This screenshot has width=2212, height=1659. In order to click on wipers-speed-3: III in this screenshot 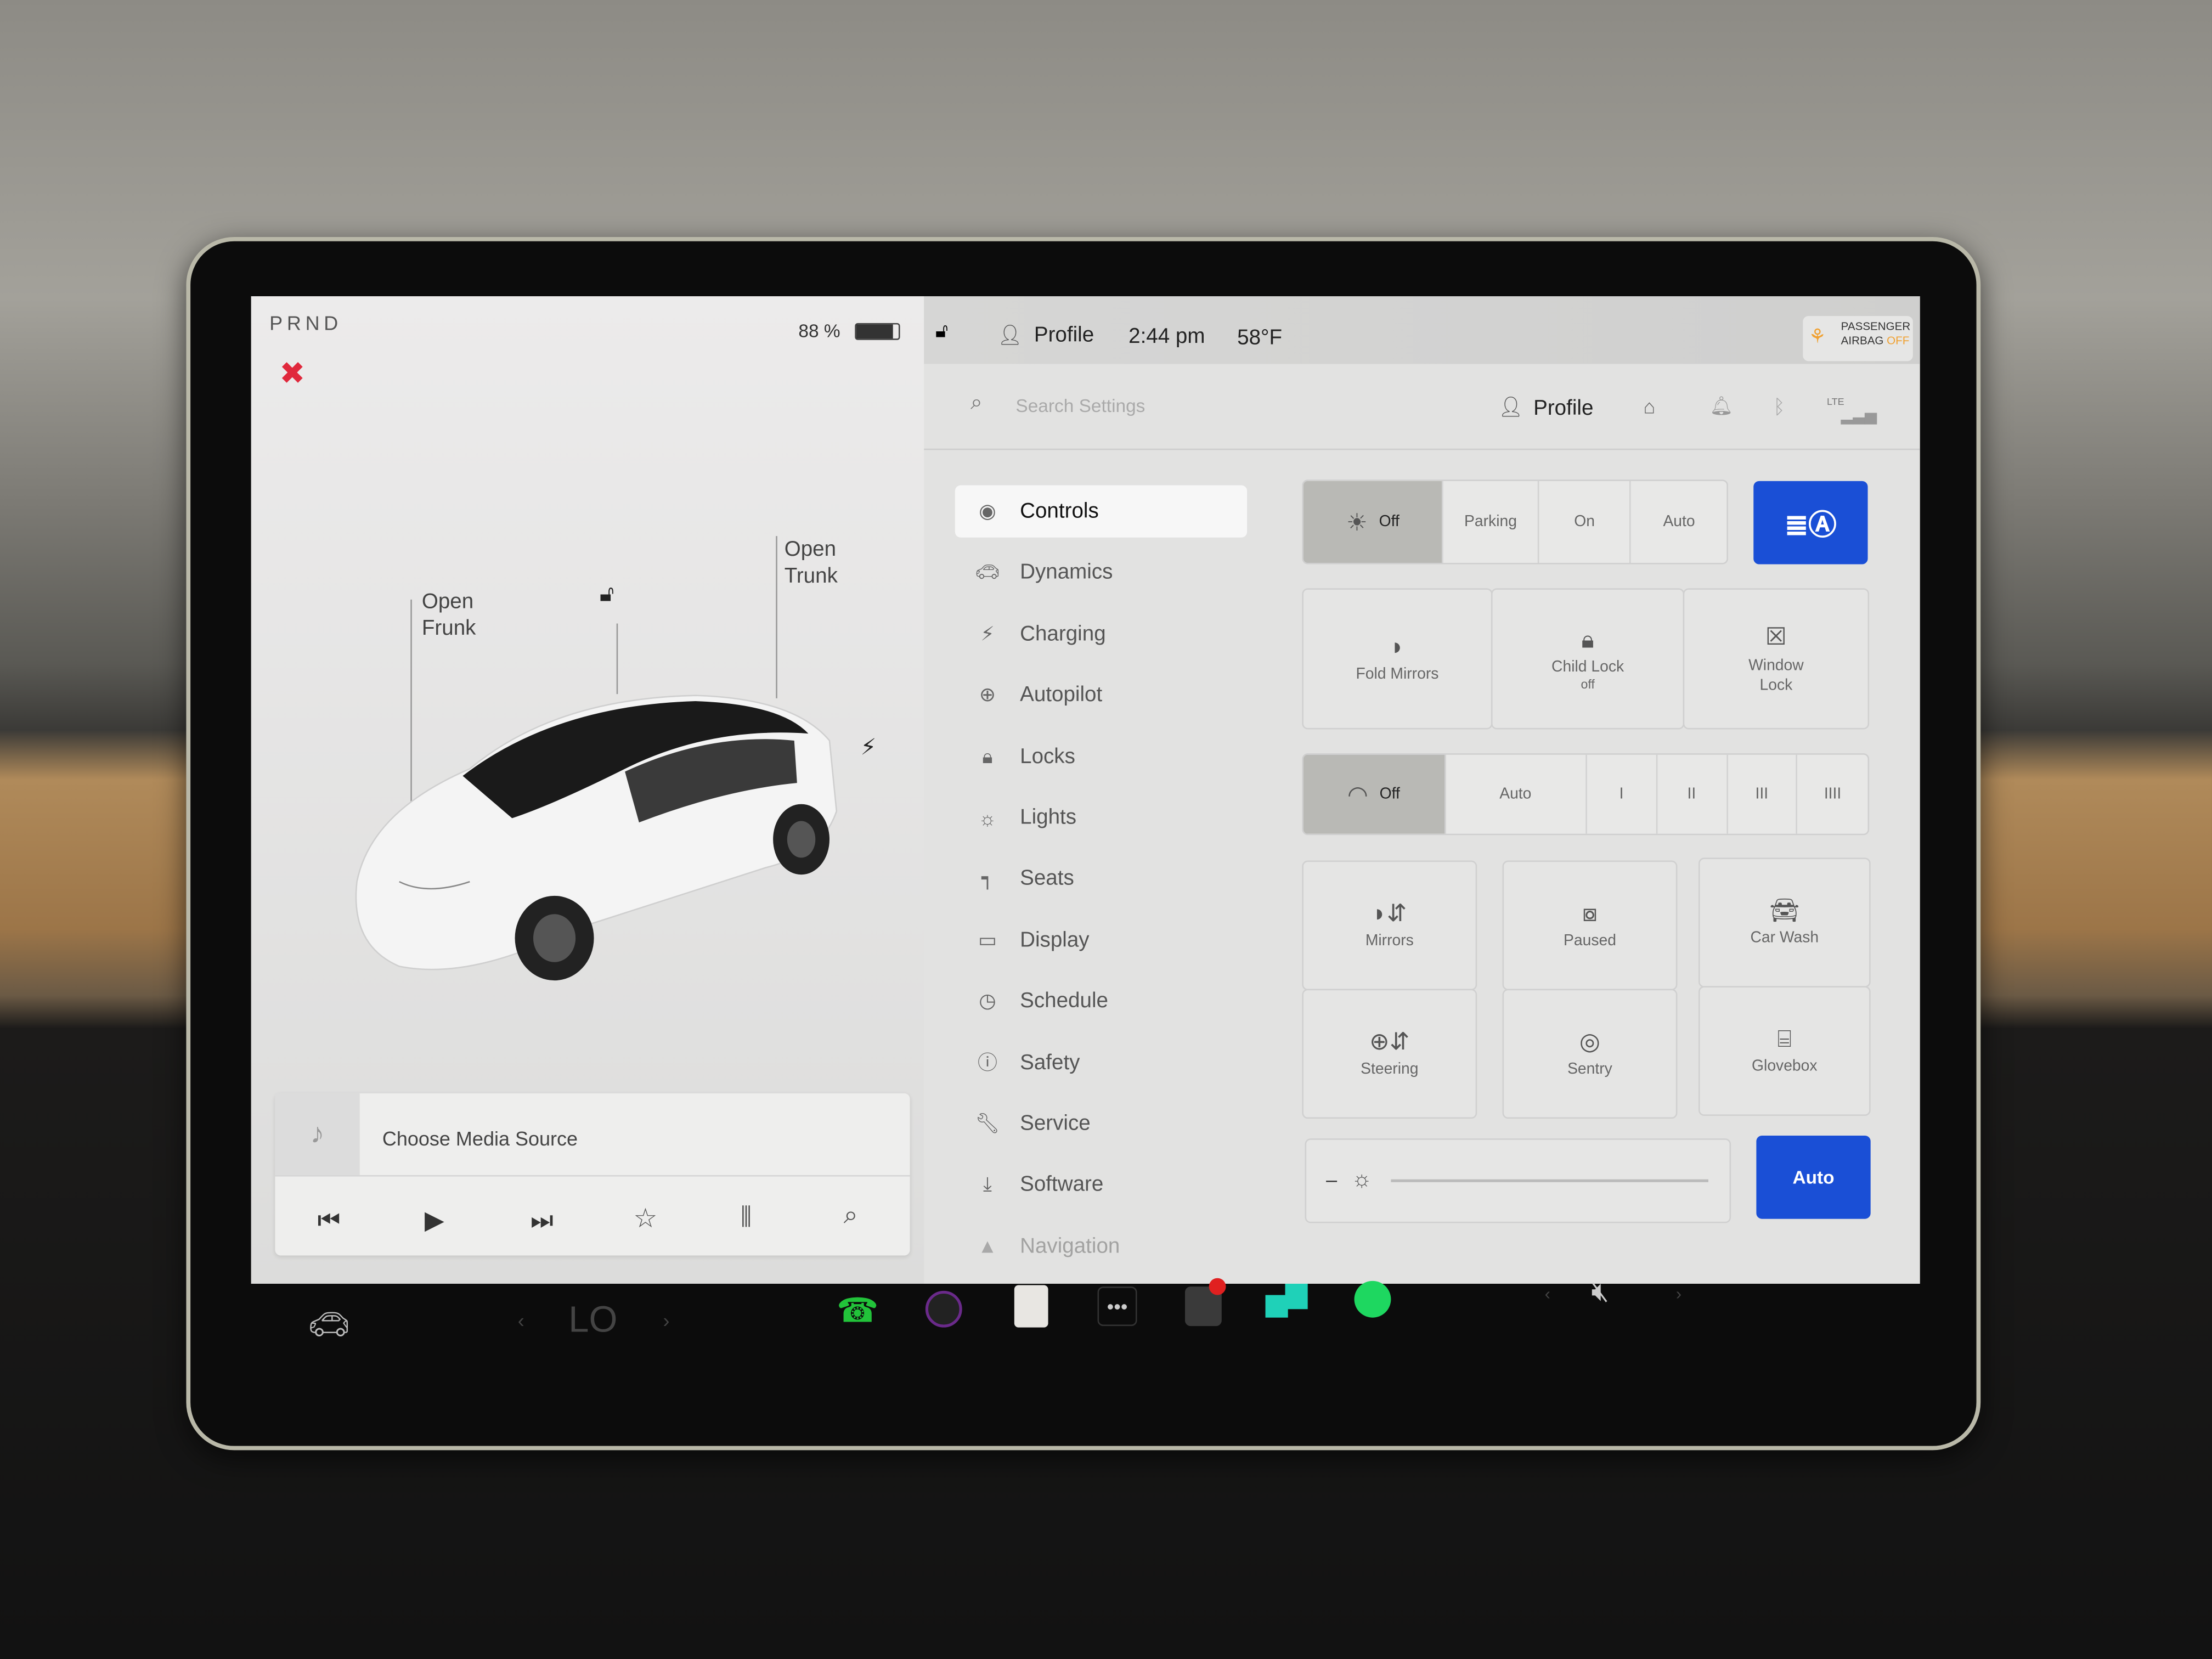, I will do `click(1763, 794)`.